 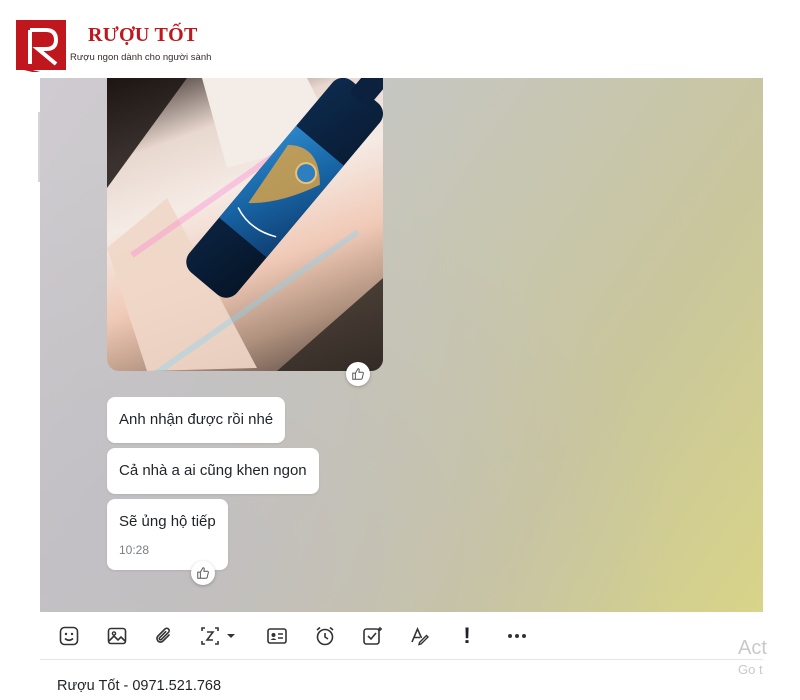 What do you see at coordinates (134, 550) in the screenshot?
I see `message-timestamp: 10:28` at bounding box center [134, 550].